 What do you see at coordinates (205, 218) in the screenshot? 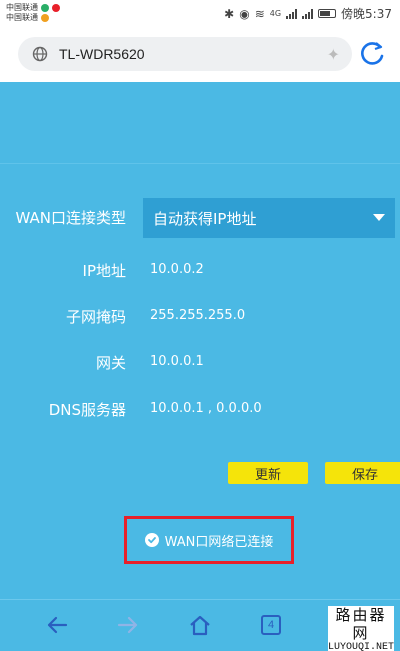
I see `connection-type-value: 自动获得IP地址` at bounding box center [205, 218].